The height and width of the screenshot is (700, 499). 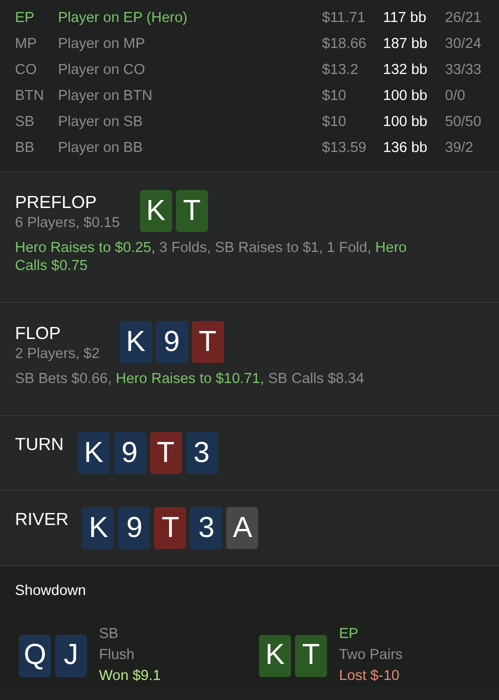 What do you see at coordinates (30, 96) in the screenshot?
I see `position-label: BTN` at bounding box center [30, 96].